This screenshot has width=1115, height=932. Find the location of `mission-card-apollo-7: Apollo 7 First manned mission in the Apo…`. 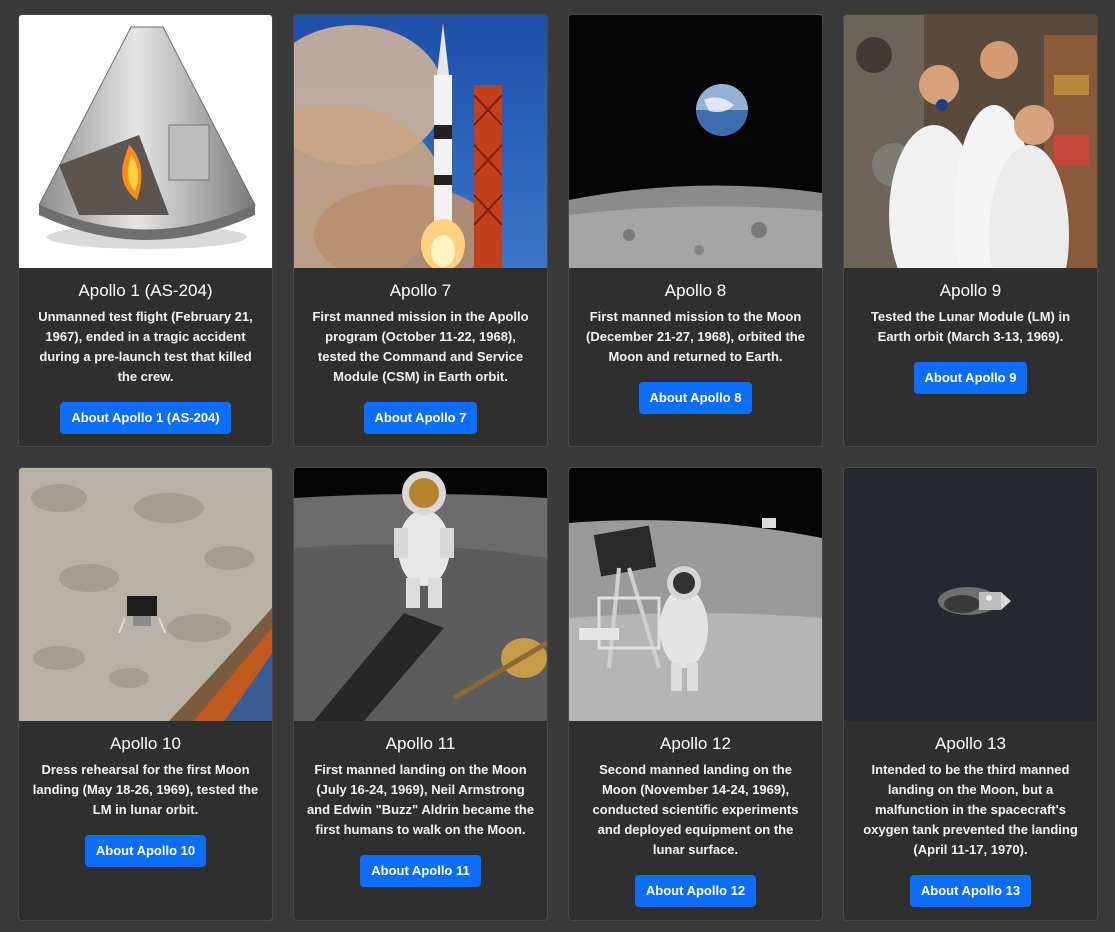

mission-card-apollo-7: Apollo 7 First manned mission in the Apo… is located at coordinates (420, 230).